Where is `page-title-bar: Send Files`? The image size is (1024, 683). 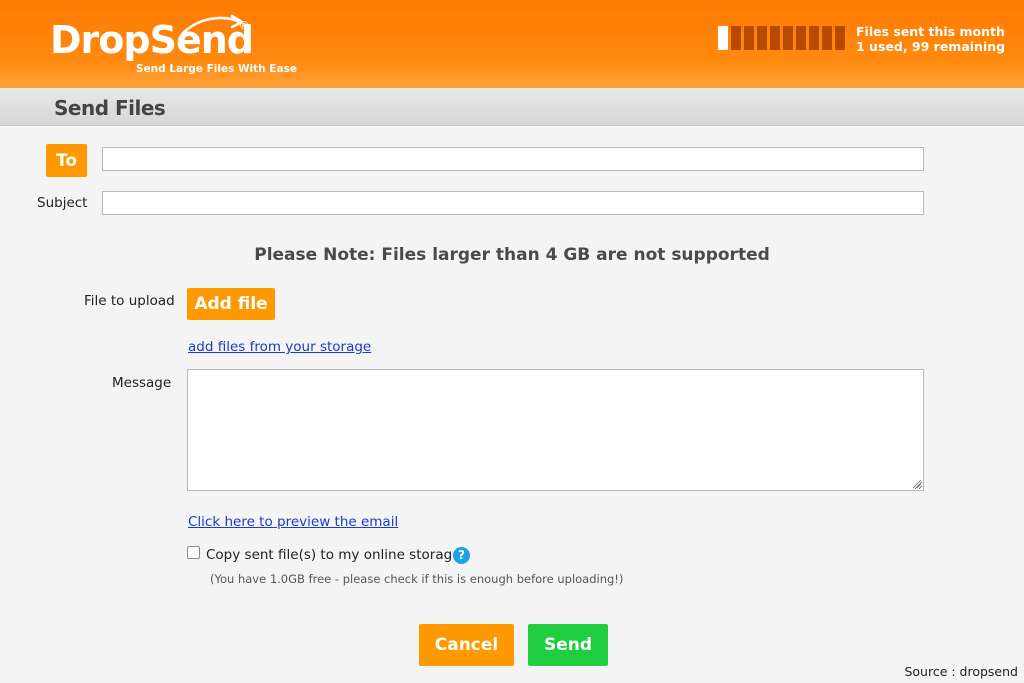 page-title-bar: Send Files is located at coordinates (512, 107).